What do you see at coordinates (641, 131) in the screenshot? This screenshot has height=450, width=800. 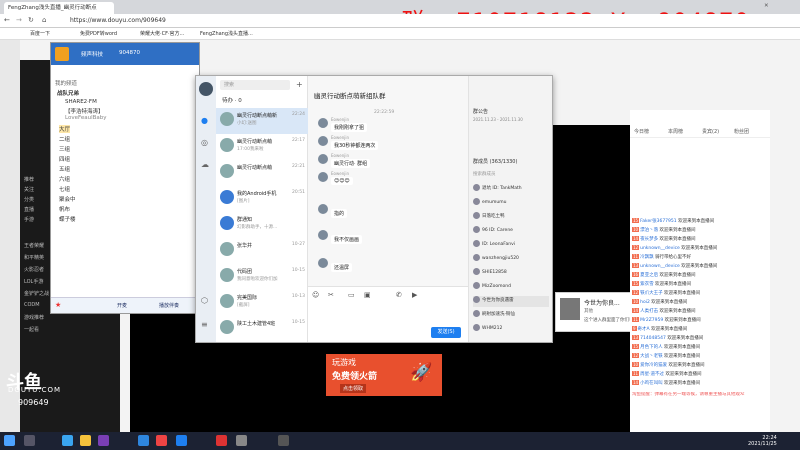 I see `tab-today: 今日榜` at bounding box center [641, 131].